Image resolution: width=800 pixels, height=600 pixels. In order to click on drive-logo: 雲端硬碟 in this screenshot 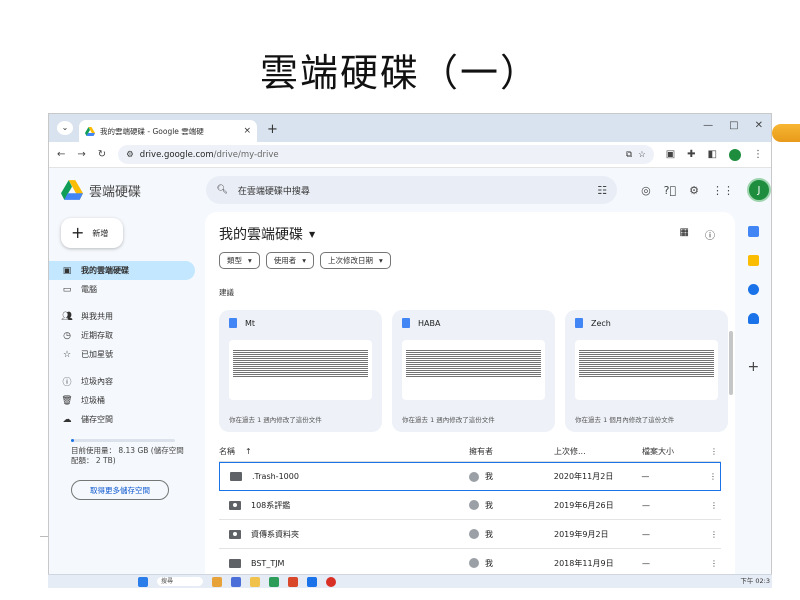, I will do `click(135, 190)`.